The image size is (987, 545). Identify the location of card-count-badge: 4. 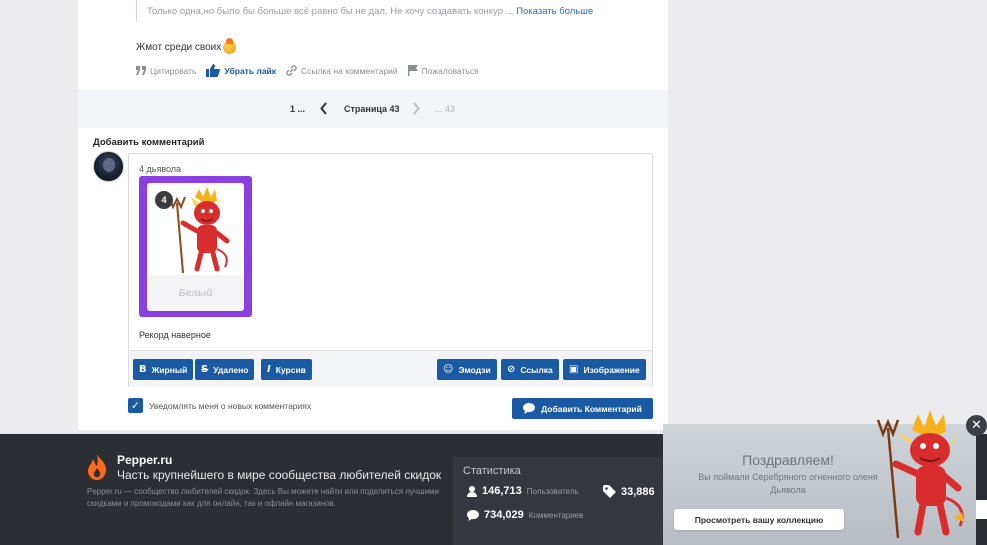
(164, 200).